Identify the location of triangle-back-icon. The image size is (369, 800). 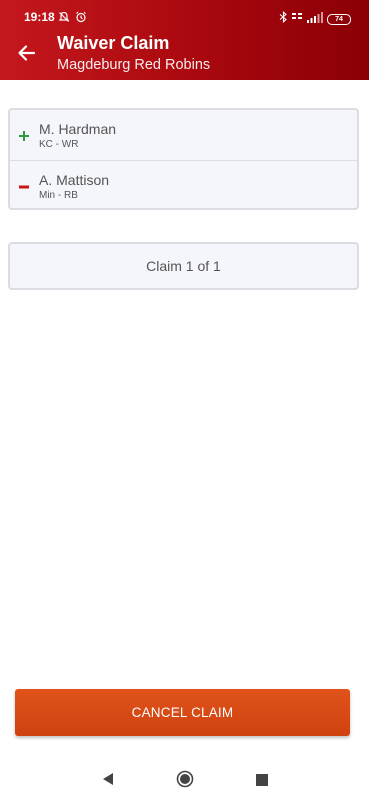
(108, 779).